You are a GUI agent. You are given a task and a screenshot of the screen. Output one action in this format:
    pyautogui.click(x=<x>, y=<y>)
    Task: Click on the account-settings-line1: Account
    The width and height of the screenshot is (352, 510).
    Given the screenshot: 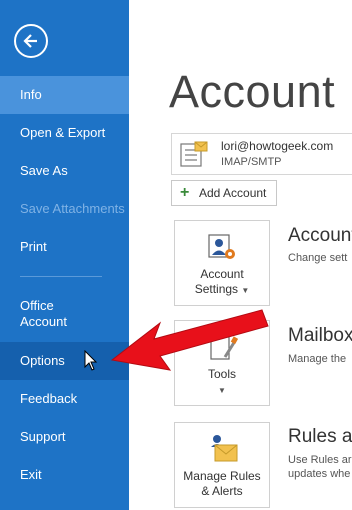 What is the action you would take?
    pyautogui.click(x=222, y=274)
    